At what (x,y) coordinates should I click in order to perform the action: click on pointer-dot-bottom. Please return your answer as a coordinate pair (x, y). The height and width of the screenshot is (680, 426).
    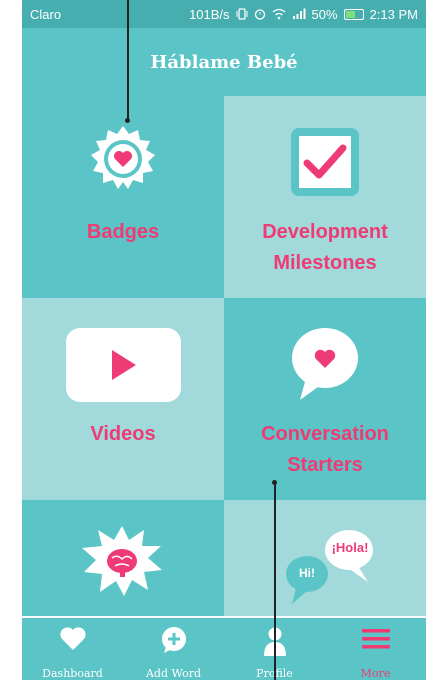
    Looking at the image, I should click on (274, 482).